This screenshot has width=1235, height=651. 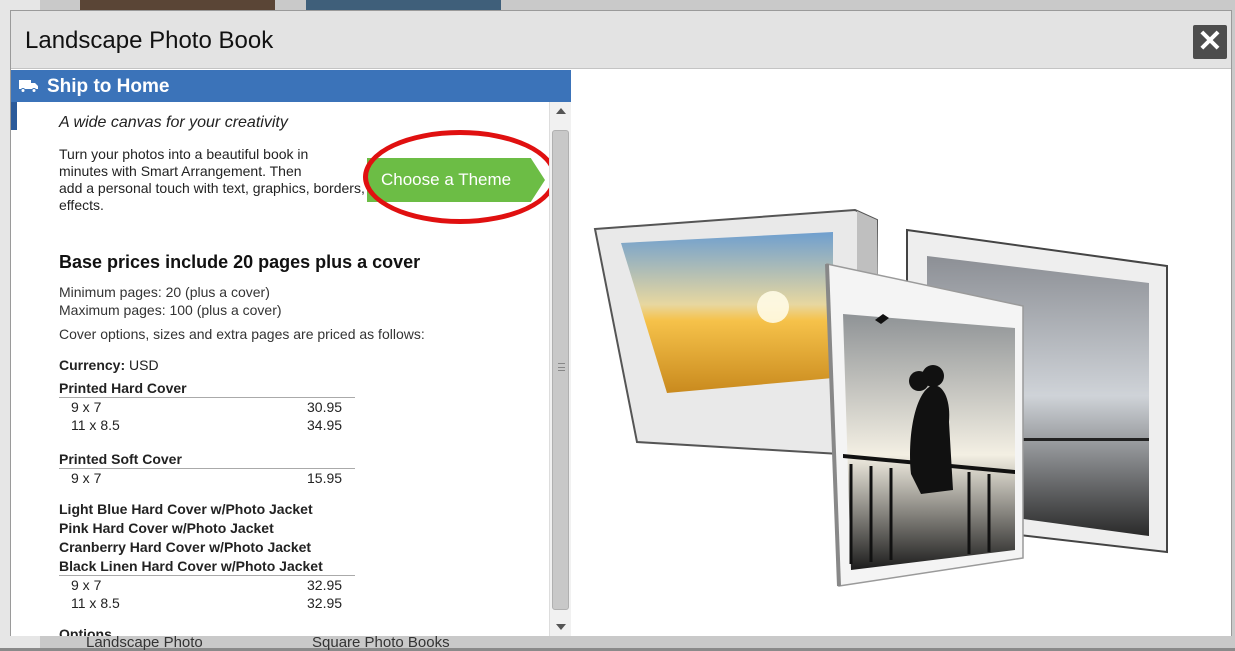 I want to click on currency-info: Currency: USD, so click(x=109, y=365).